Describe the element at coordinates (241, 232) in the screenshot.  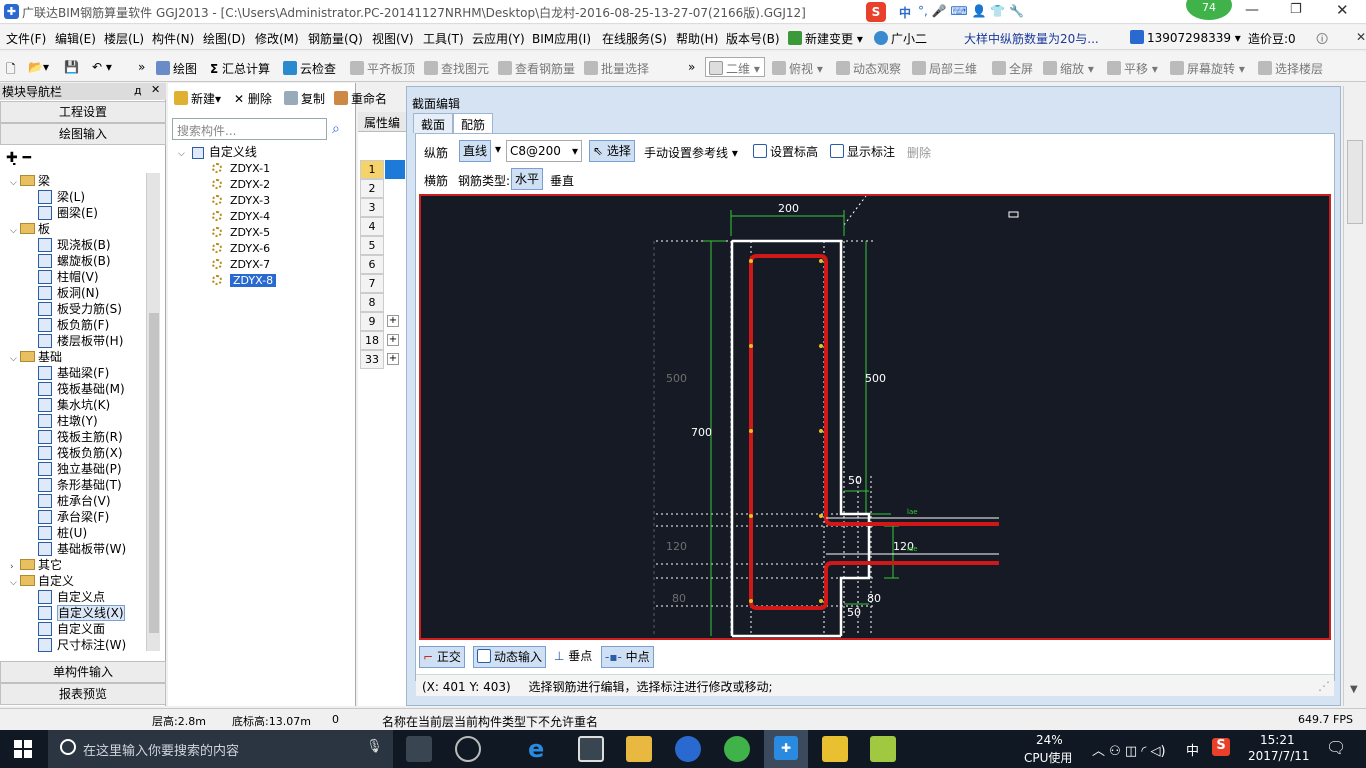
I see `component-list-item: ZDYX-5` at that location.